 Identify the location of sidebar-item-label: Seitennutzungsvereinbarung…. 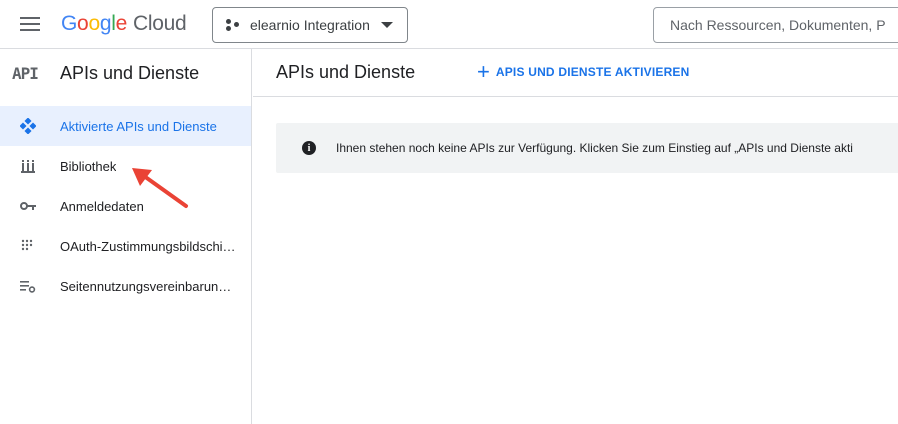
(148, 286).